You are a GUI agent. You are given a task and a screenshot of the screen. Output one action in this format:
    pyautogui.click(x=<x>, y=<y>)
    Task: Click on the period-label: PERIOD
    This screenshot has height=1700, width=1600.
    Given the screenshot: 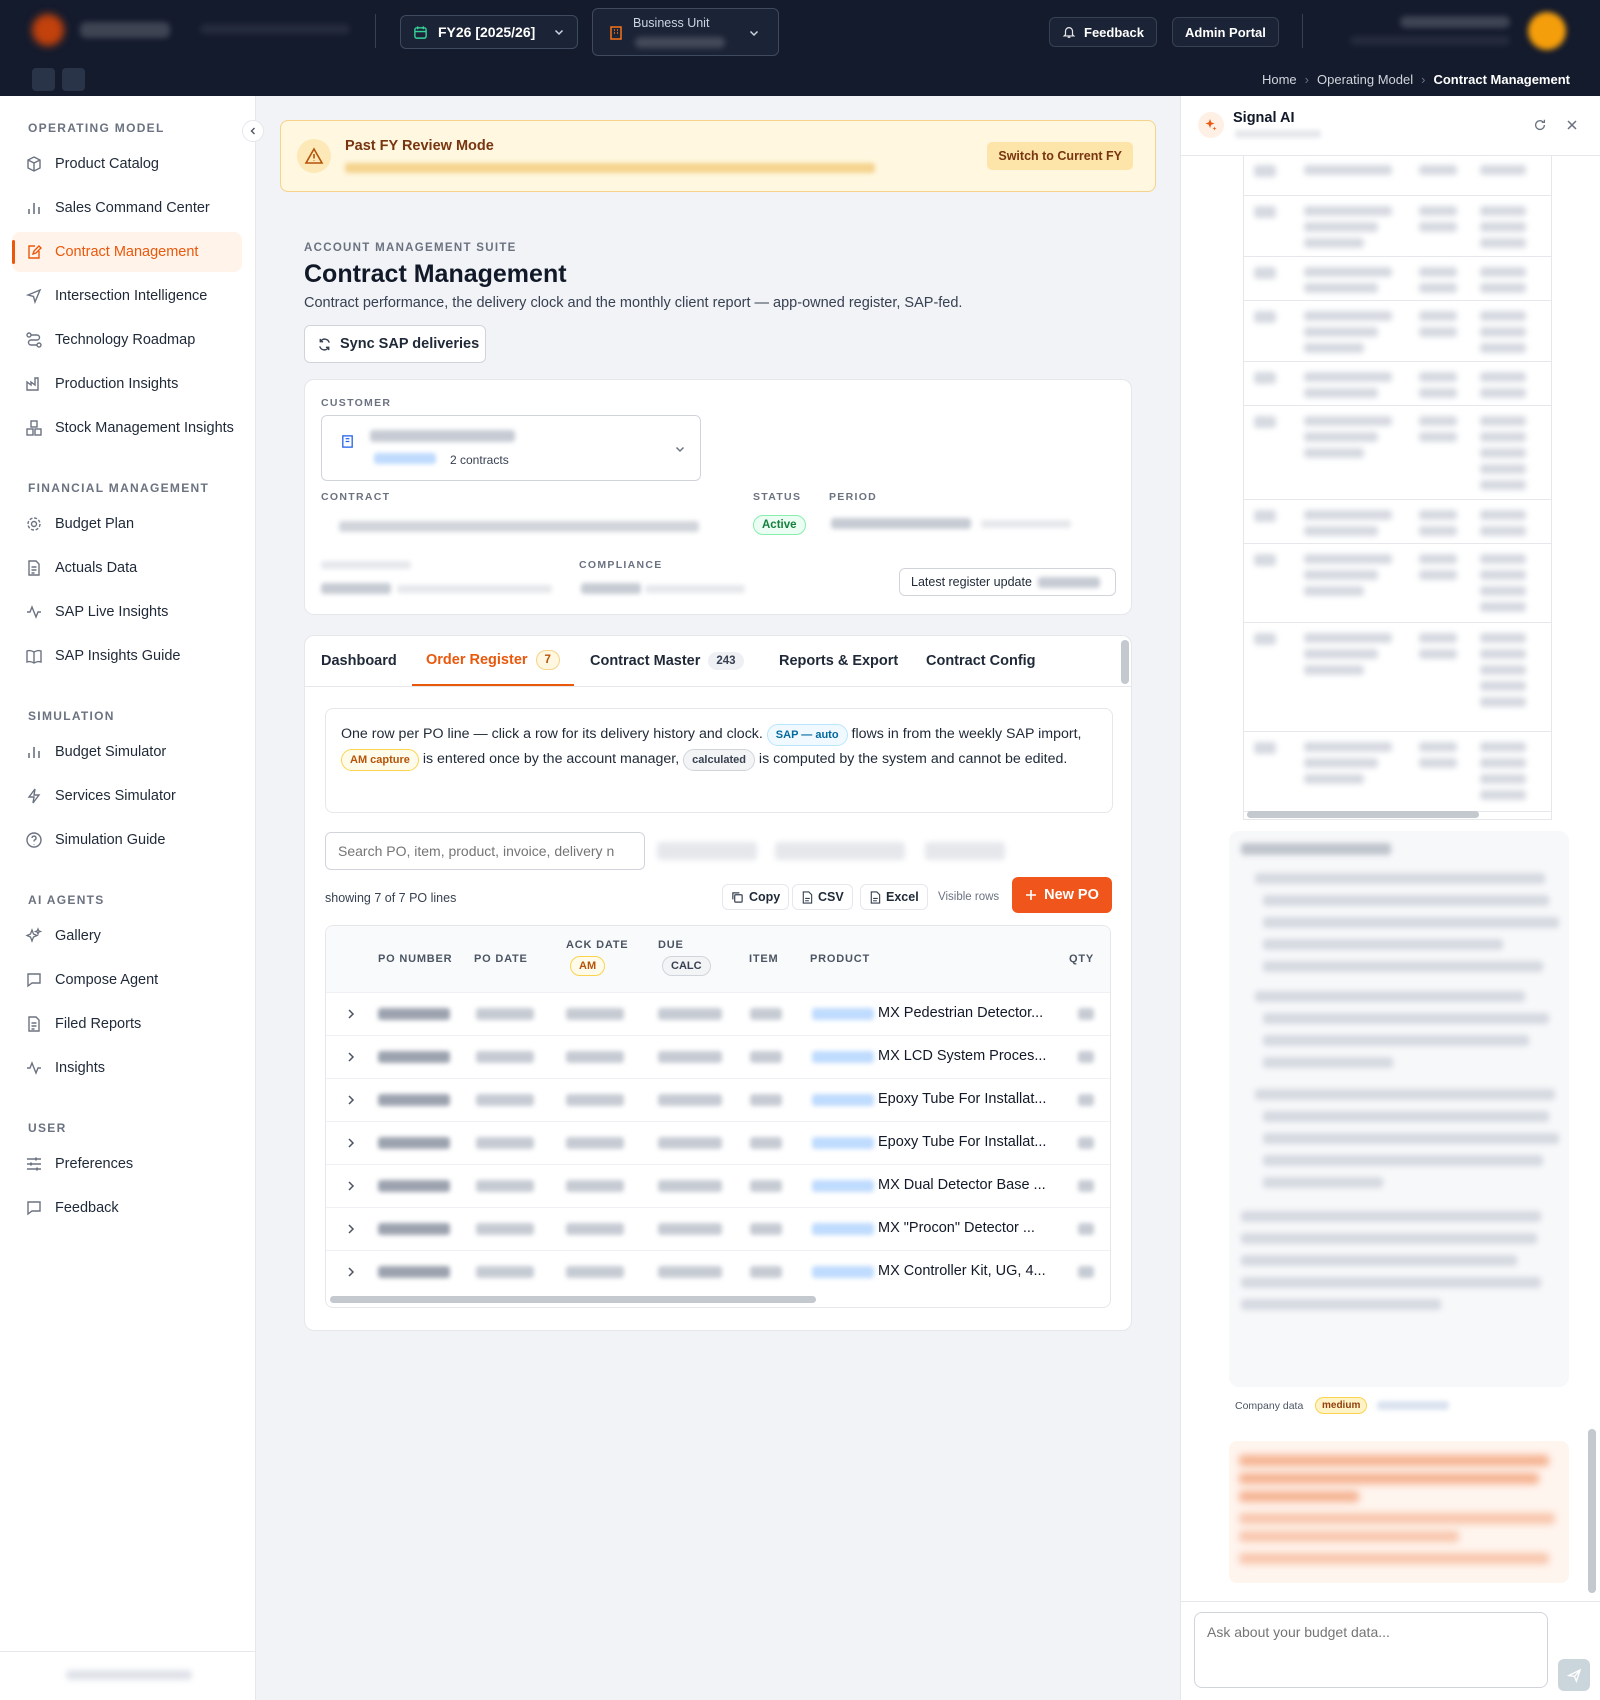 What is the action you would take?
    pyautogui.click(x=853, y=497)
    